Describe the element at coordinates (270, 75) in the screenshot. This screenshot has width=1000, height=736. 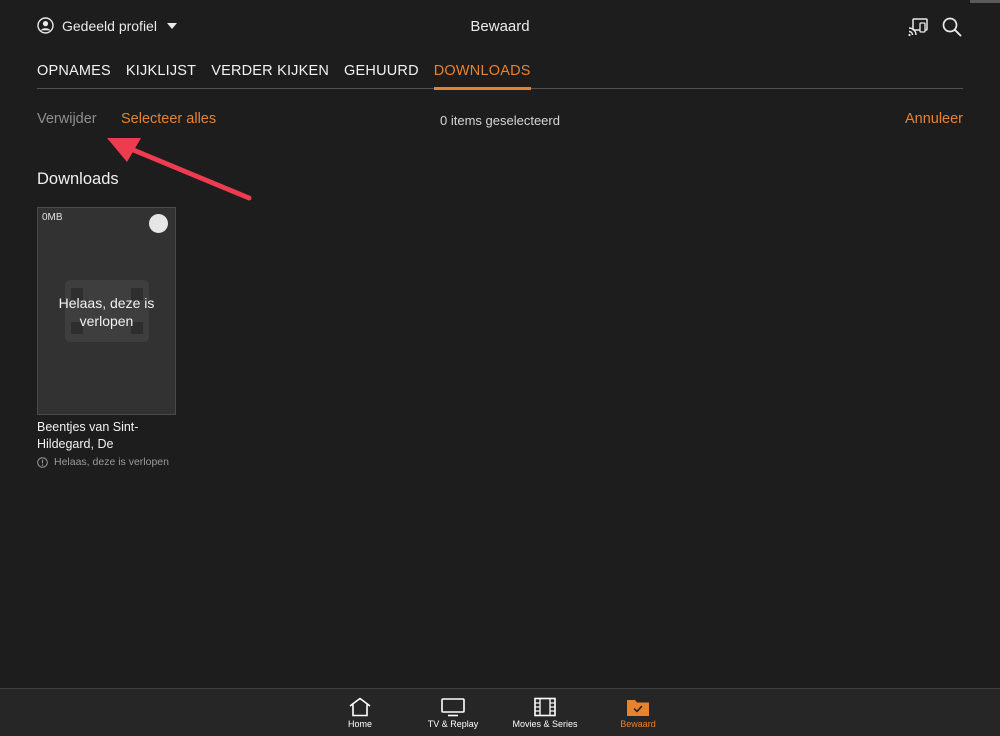
I see `tab-verder-kijken: VERDER KIJKEN` at that location.